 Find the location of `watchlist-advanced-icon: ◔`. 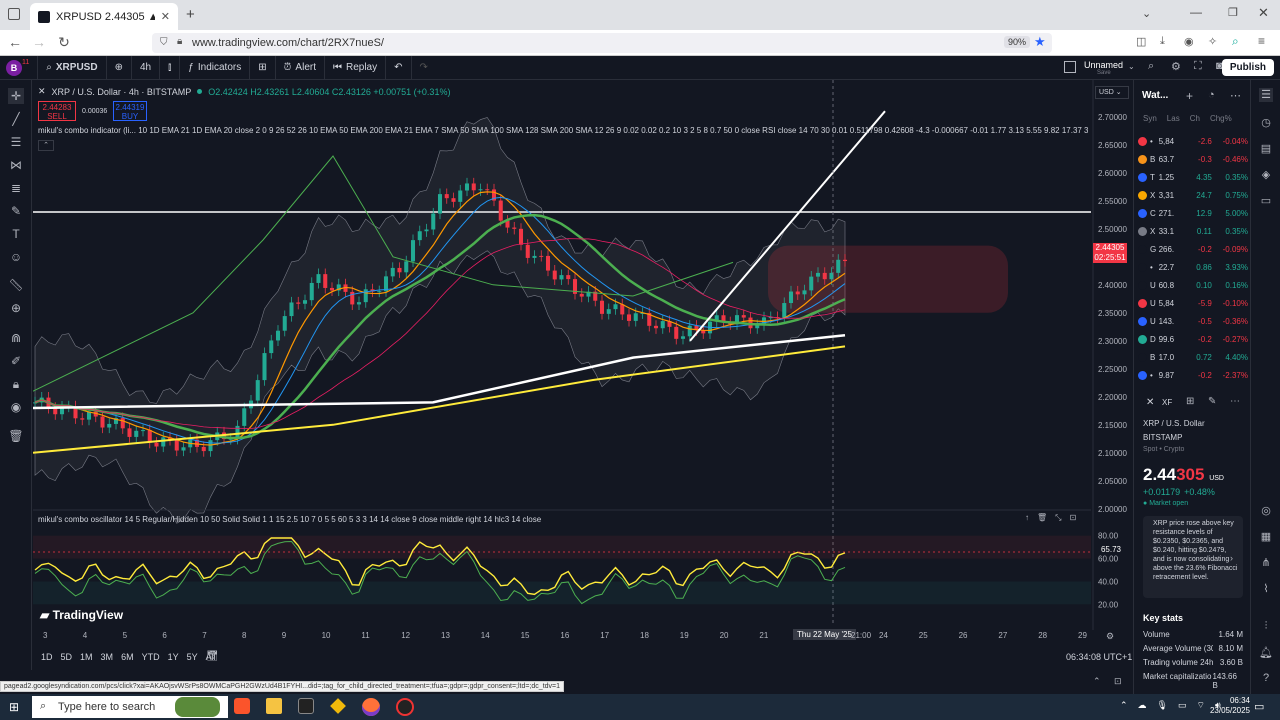

watchlist-advanced-icon: ◔ is located at coordinates (1211, 95).